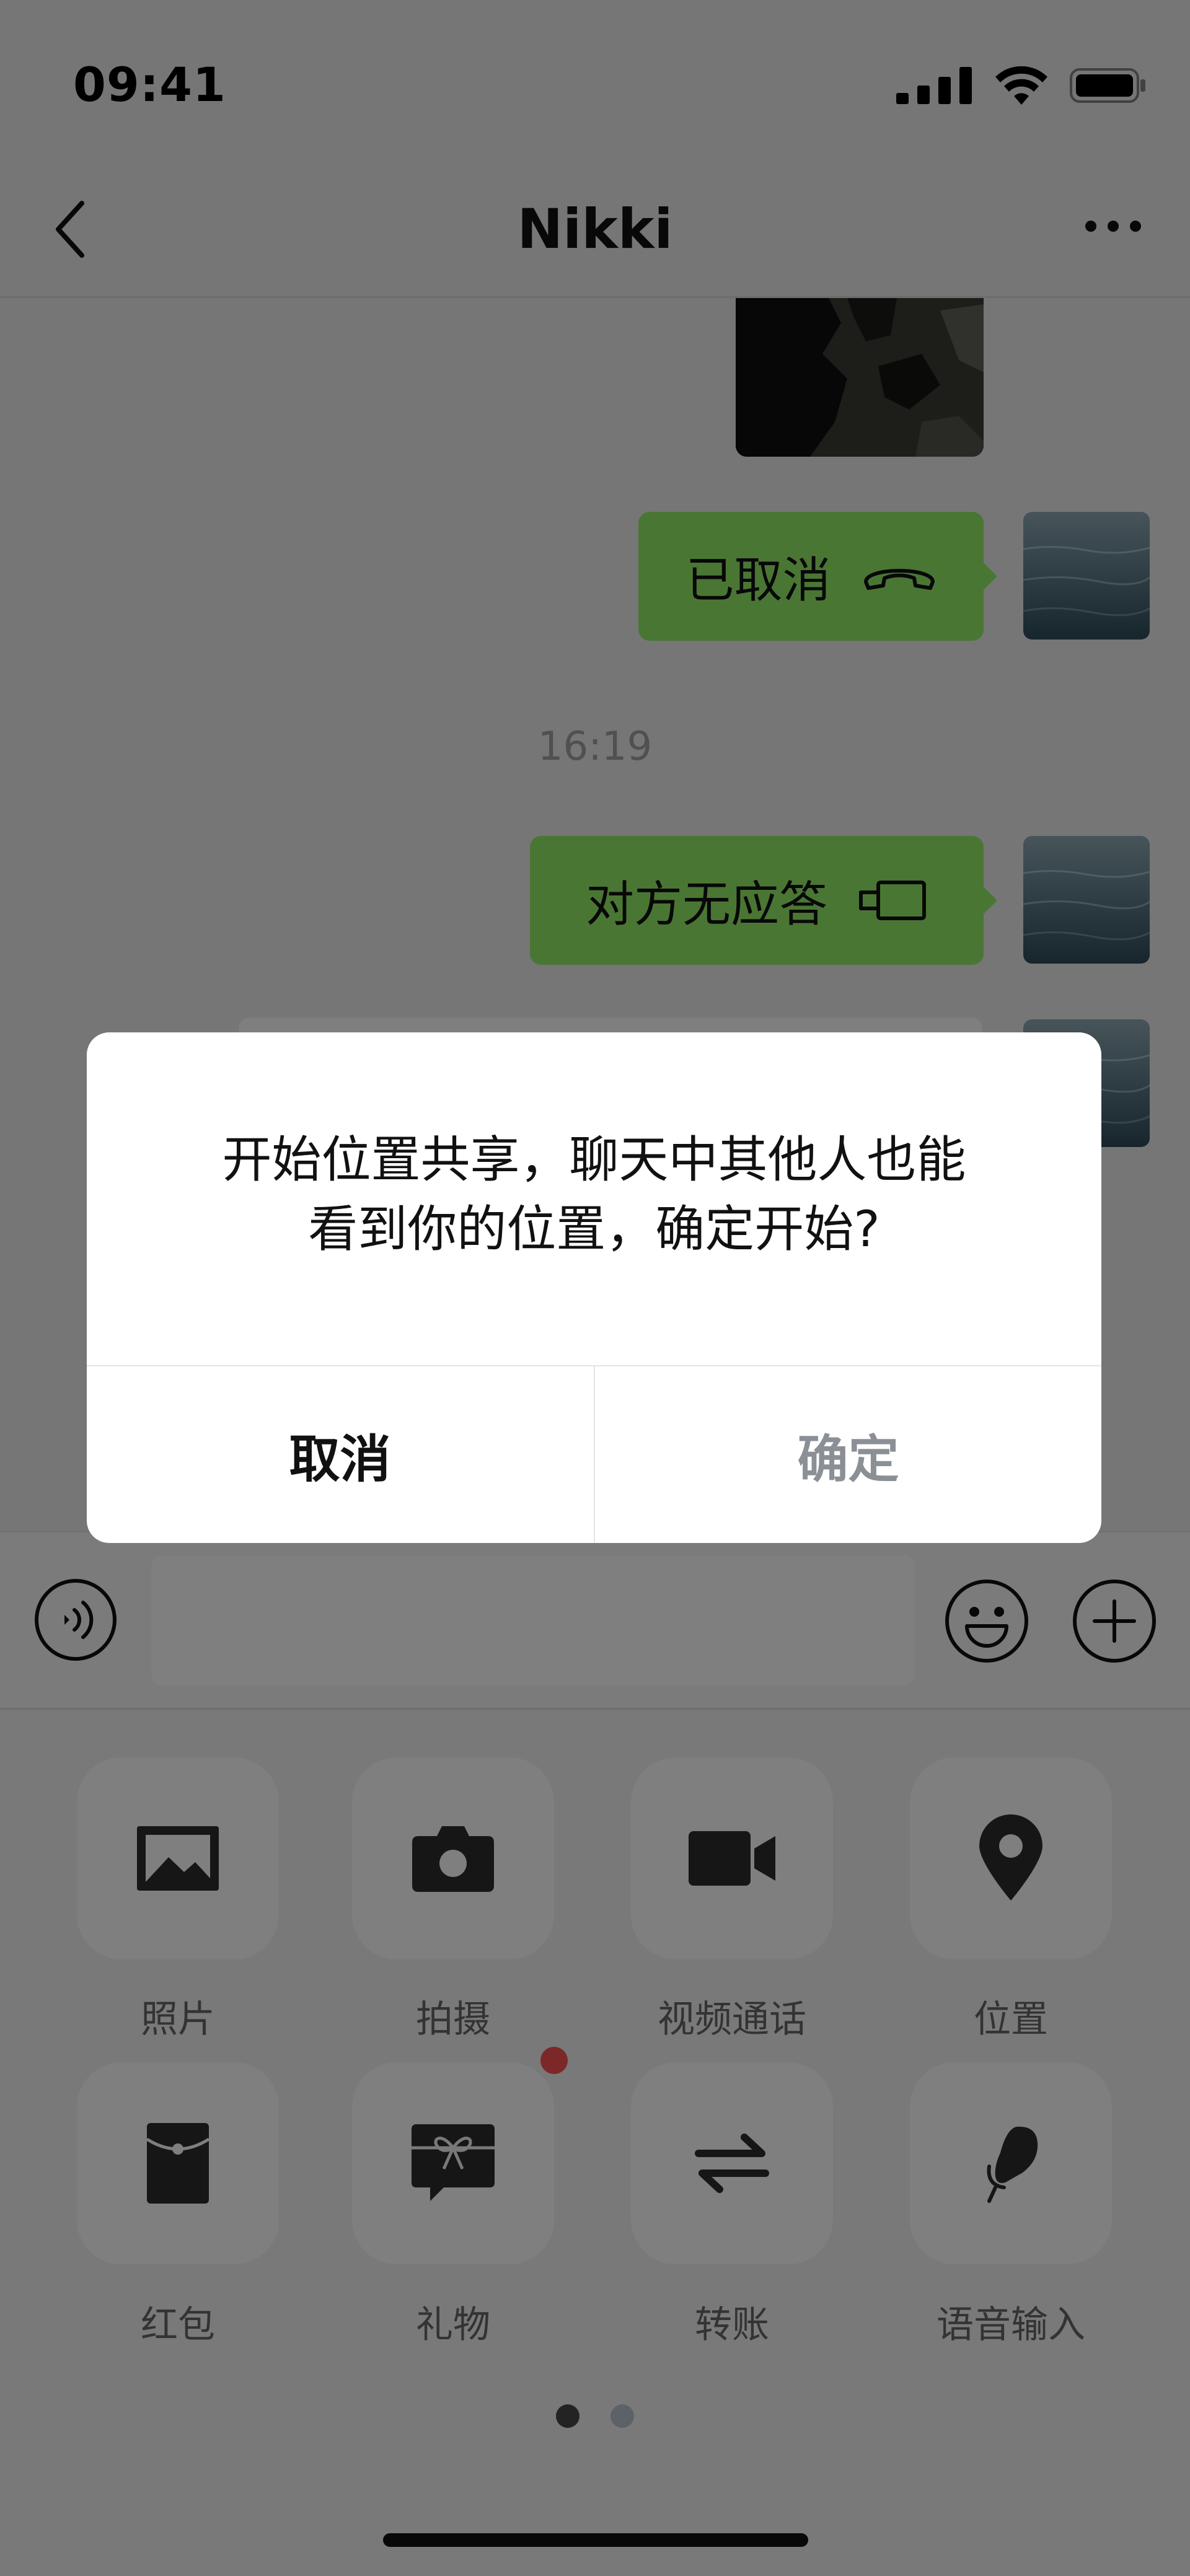  I want to click on dialog-message-line-2: 看到你的位置，确定开始?, so click(594, 1229).